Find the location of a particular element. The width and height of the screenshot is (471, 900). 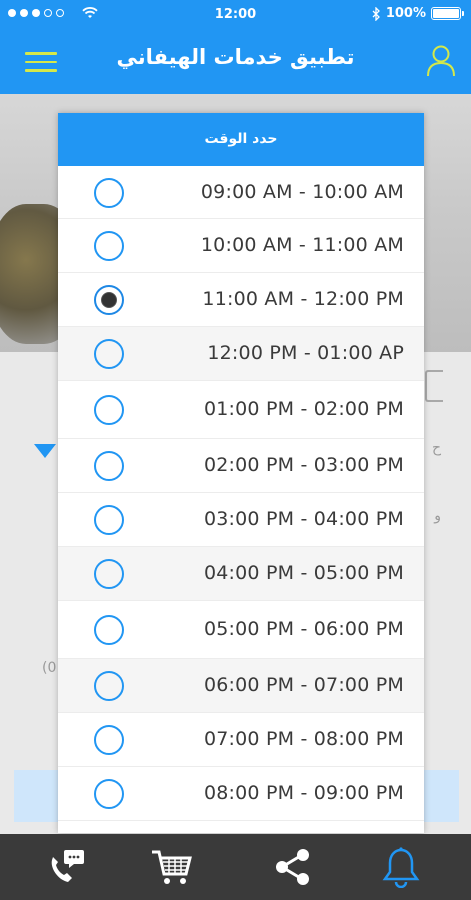

status-right: 100% is located at coordinates (418, 13).